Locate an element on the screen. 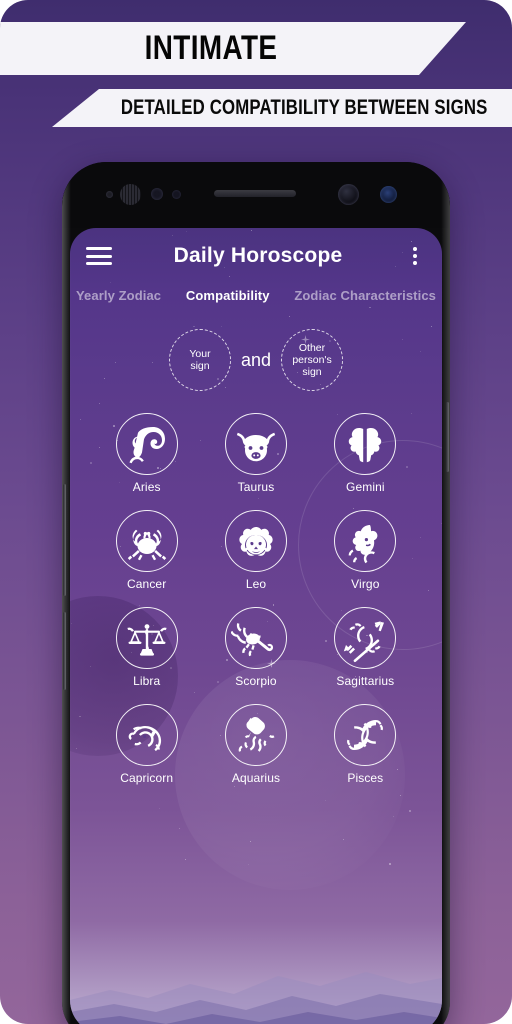 Image resolution: width=512 pixels, height=1024 pixels. app-title: Daily Horoscope is located at coordinates (258, 255).